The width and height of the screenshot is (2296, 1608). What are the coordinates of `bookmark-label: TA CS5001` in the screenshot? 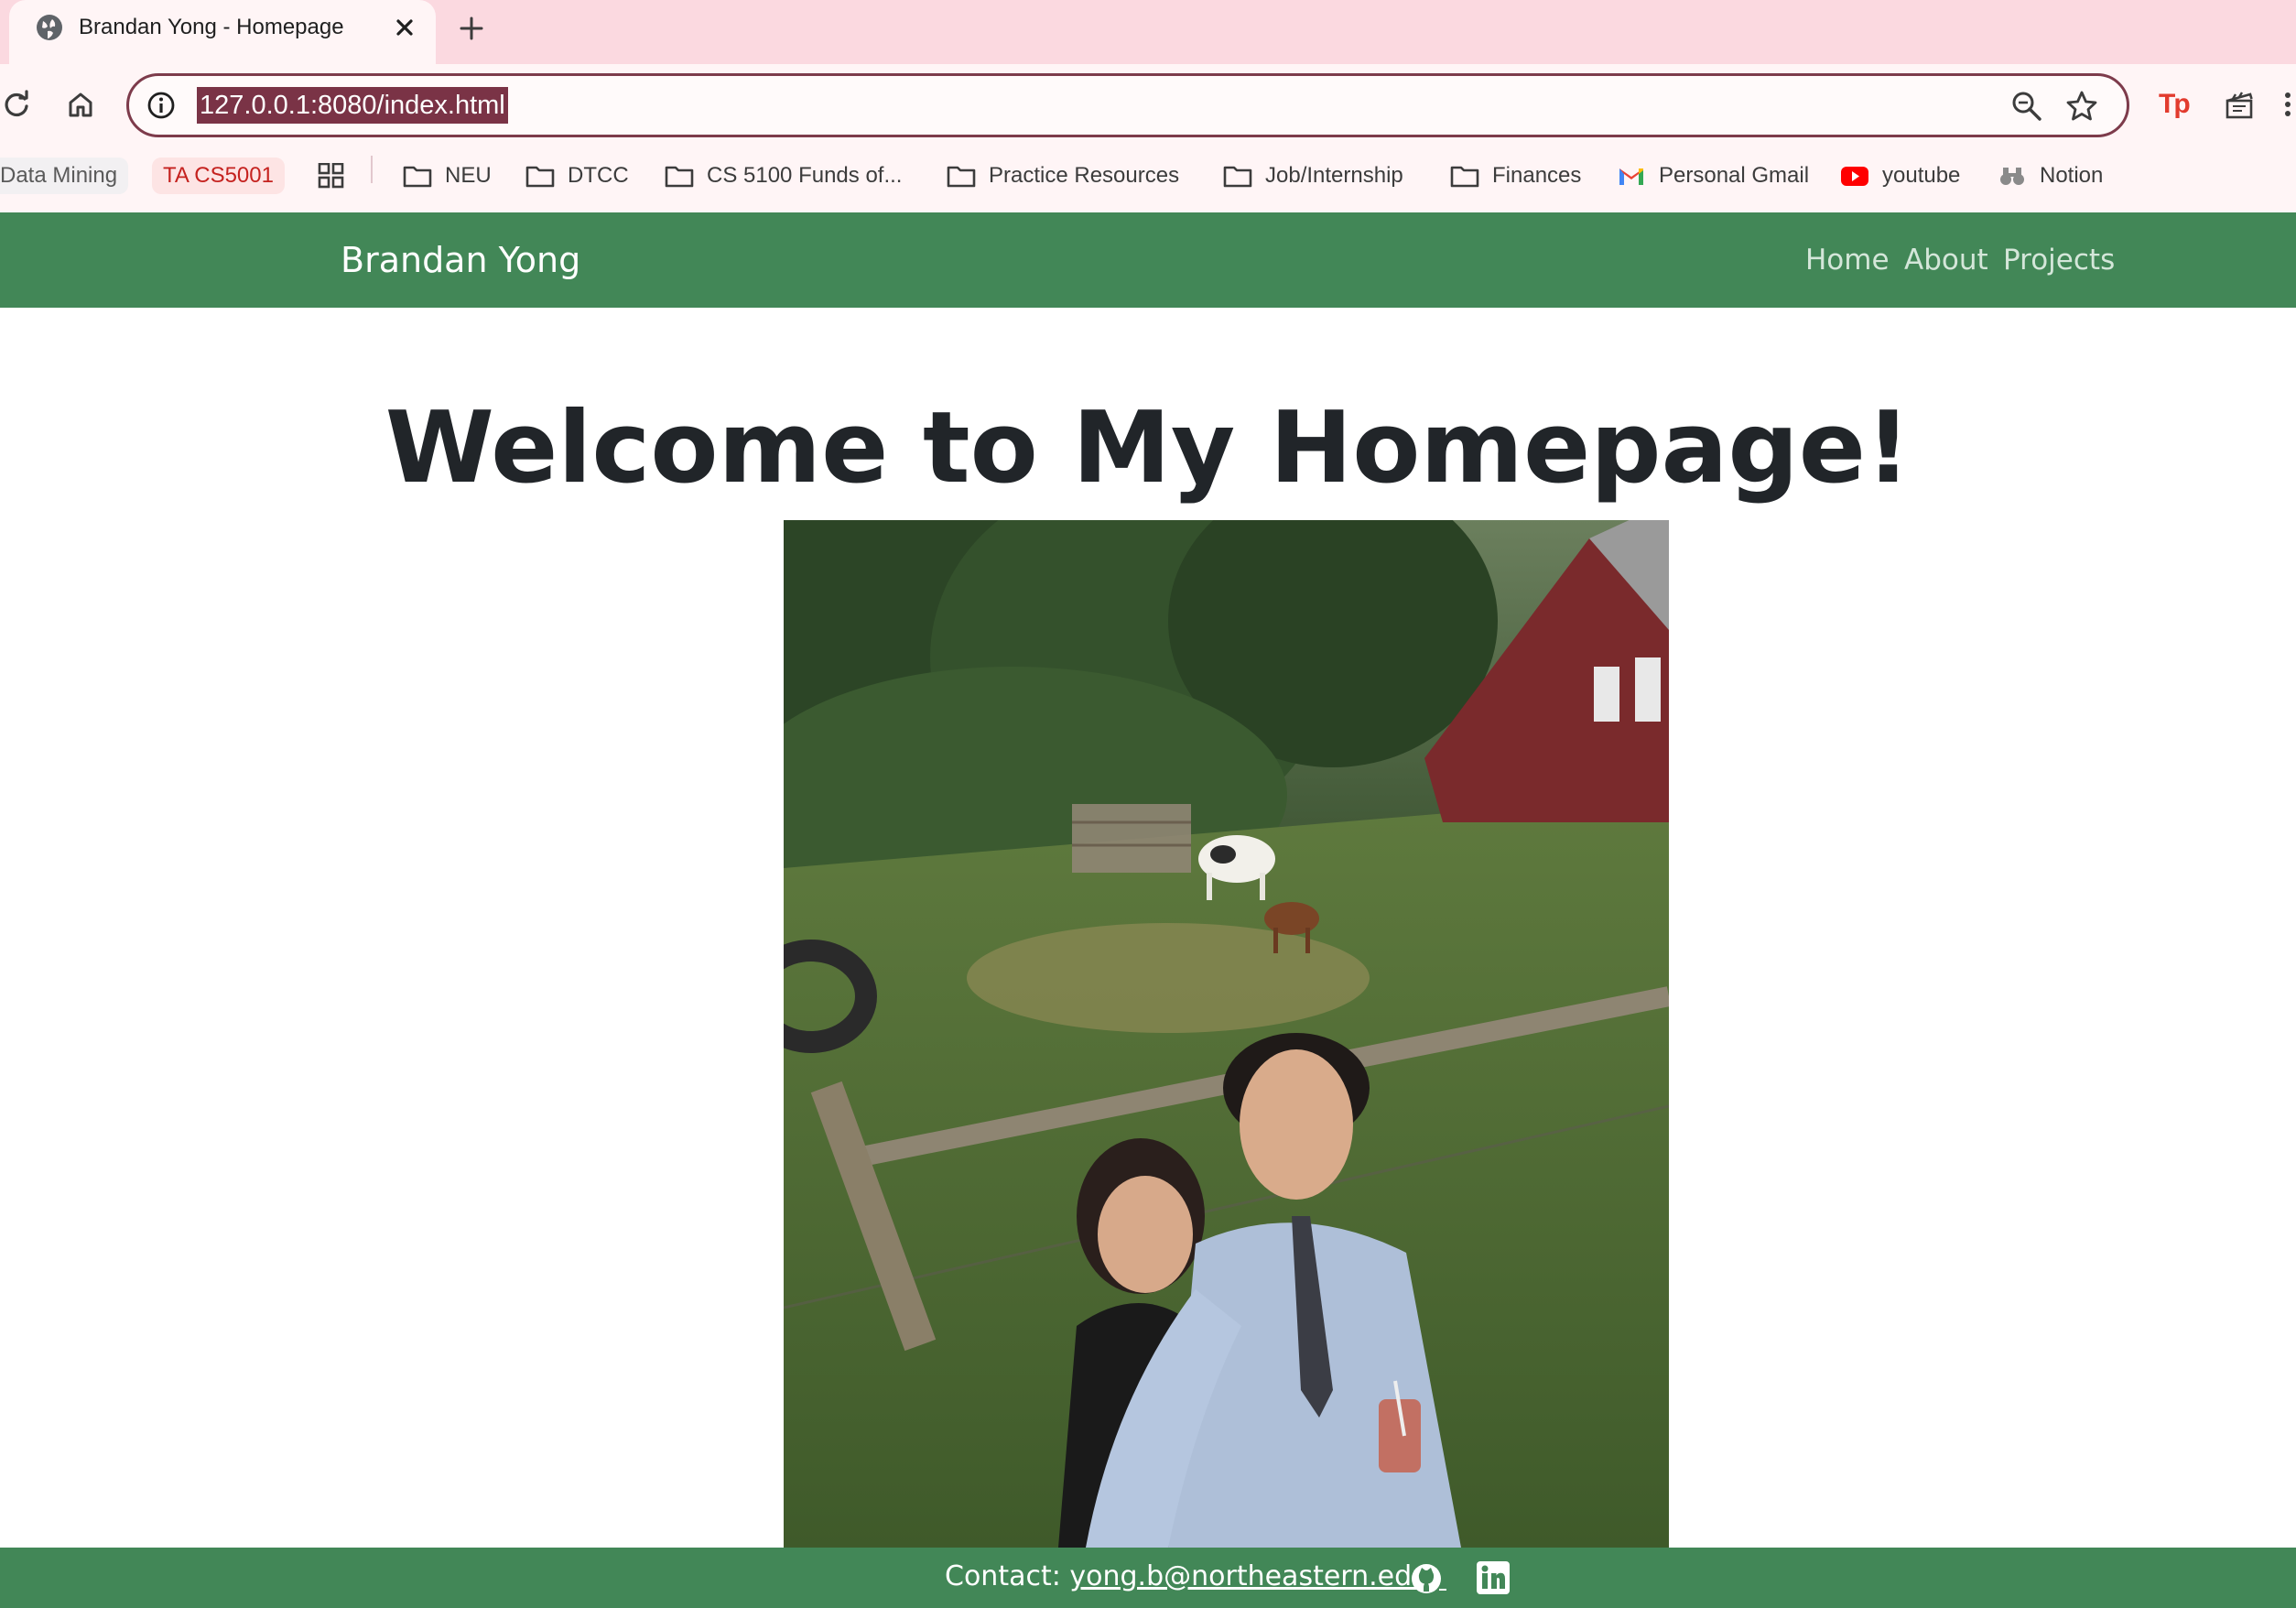 It's located at (218, 175).